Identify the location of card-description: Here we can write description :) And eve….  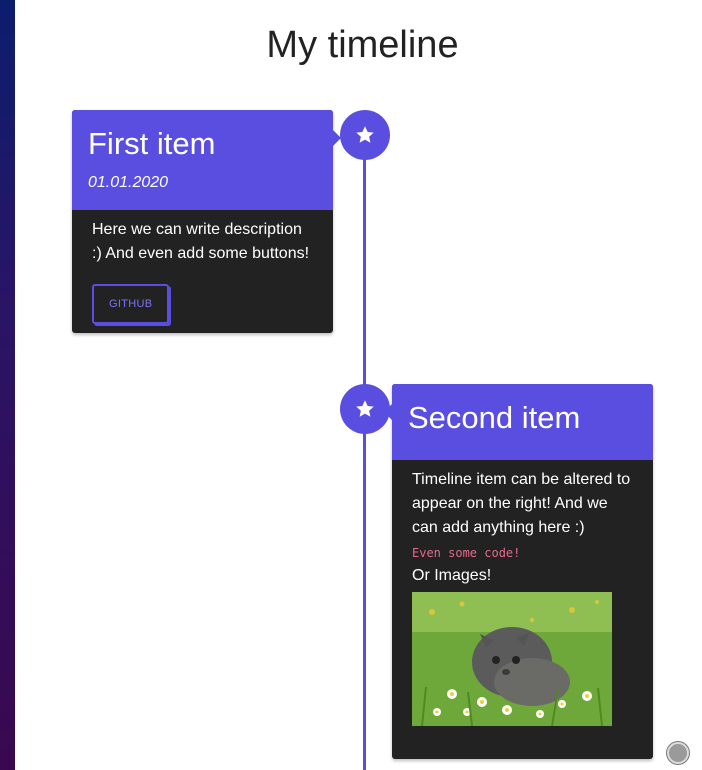
(201, 241).